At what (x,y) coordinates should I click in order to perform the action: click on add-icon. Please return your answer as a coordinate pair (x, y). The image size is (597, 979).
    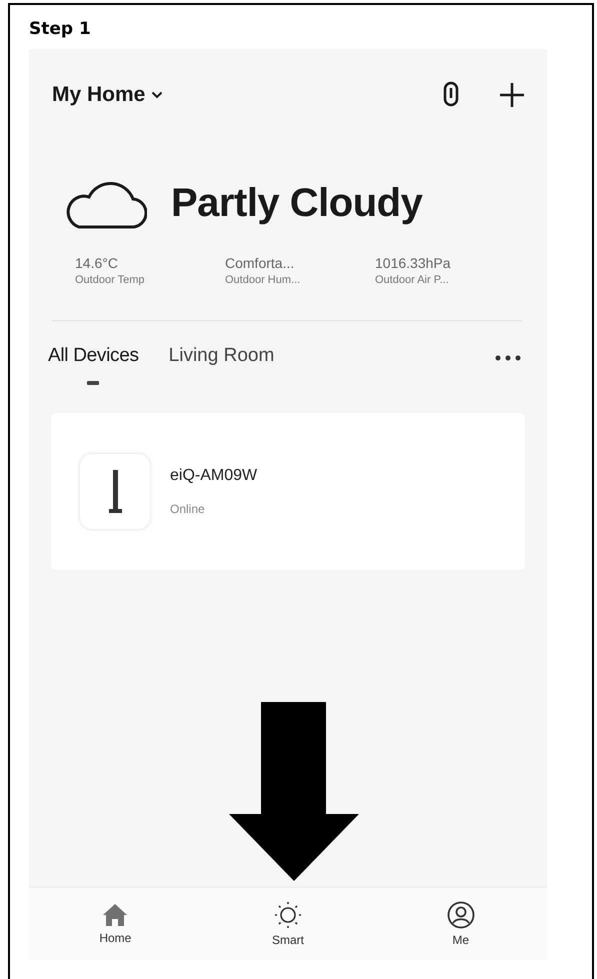
    Looking at the image, I should click on (512, 95).